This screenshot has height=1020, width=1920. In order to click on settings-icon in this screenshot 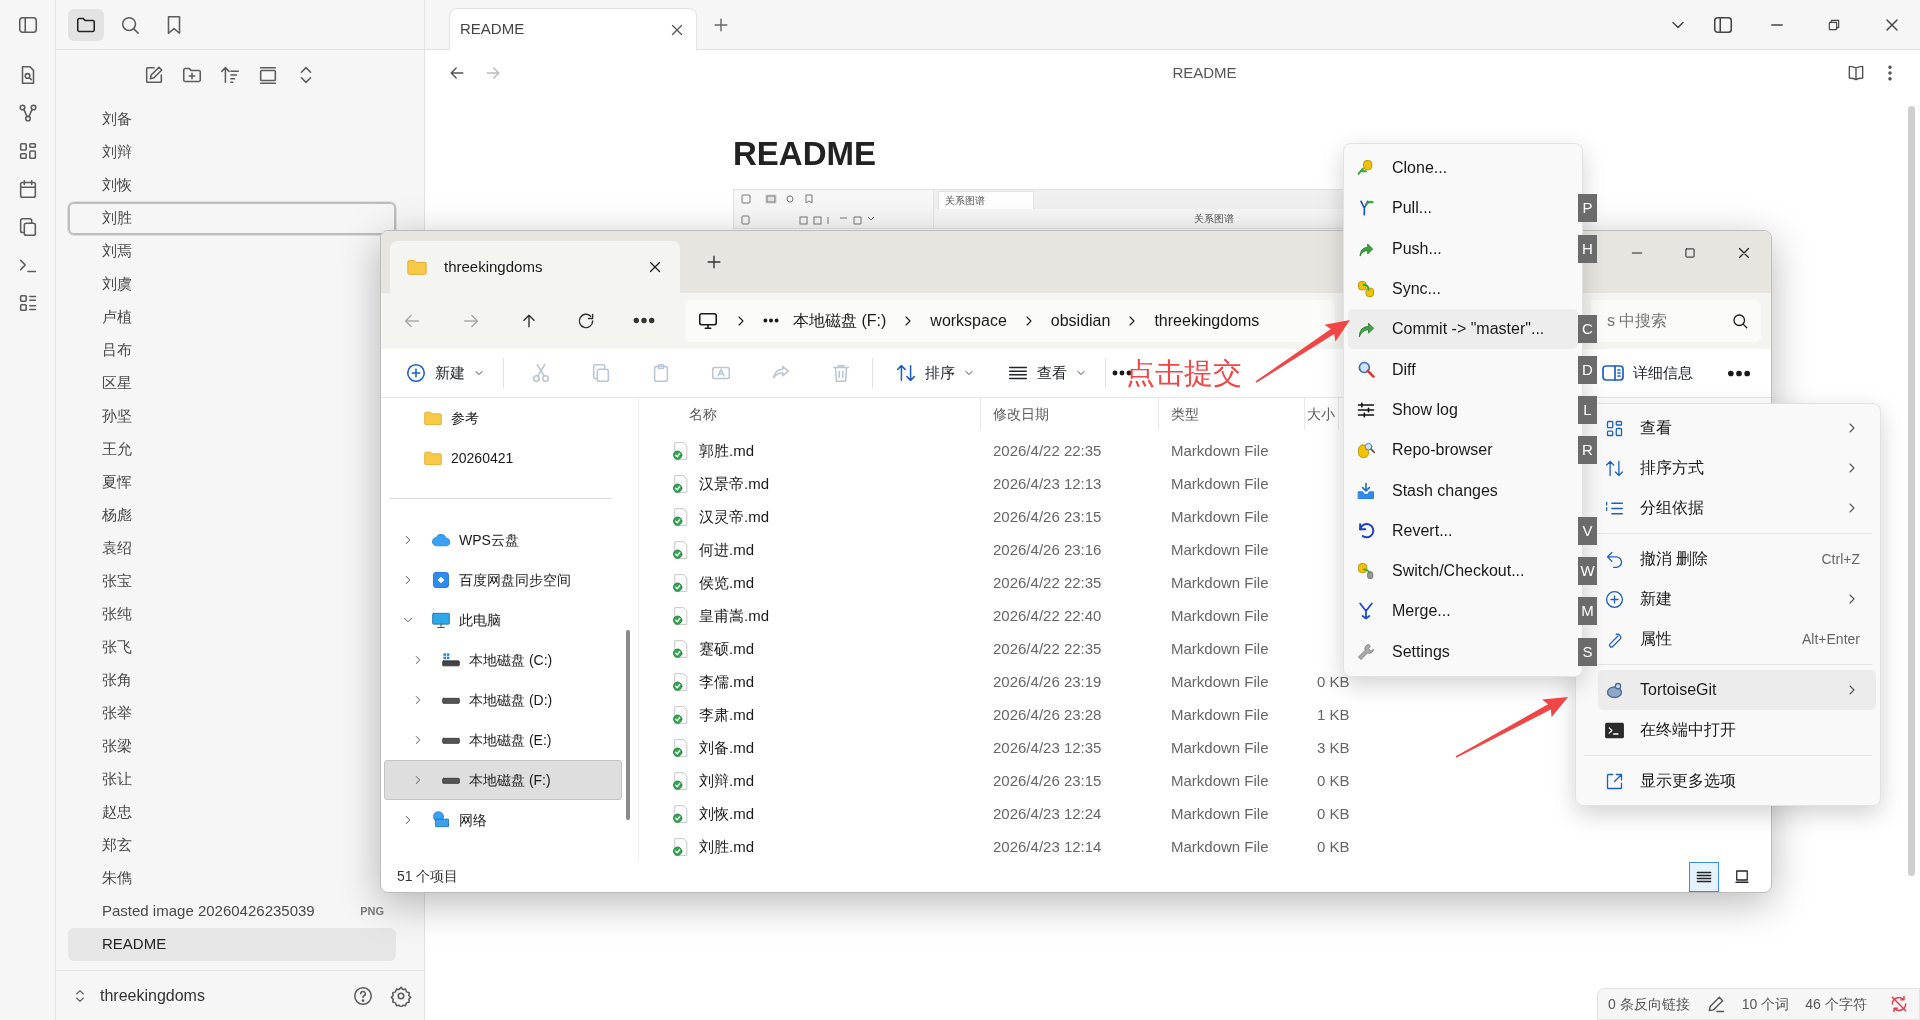, I will do `click(401, 995)`.